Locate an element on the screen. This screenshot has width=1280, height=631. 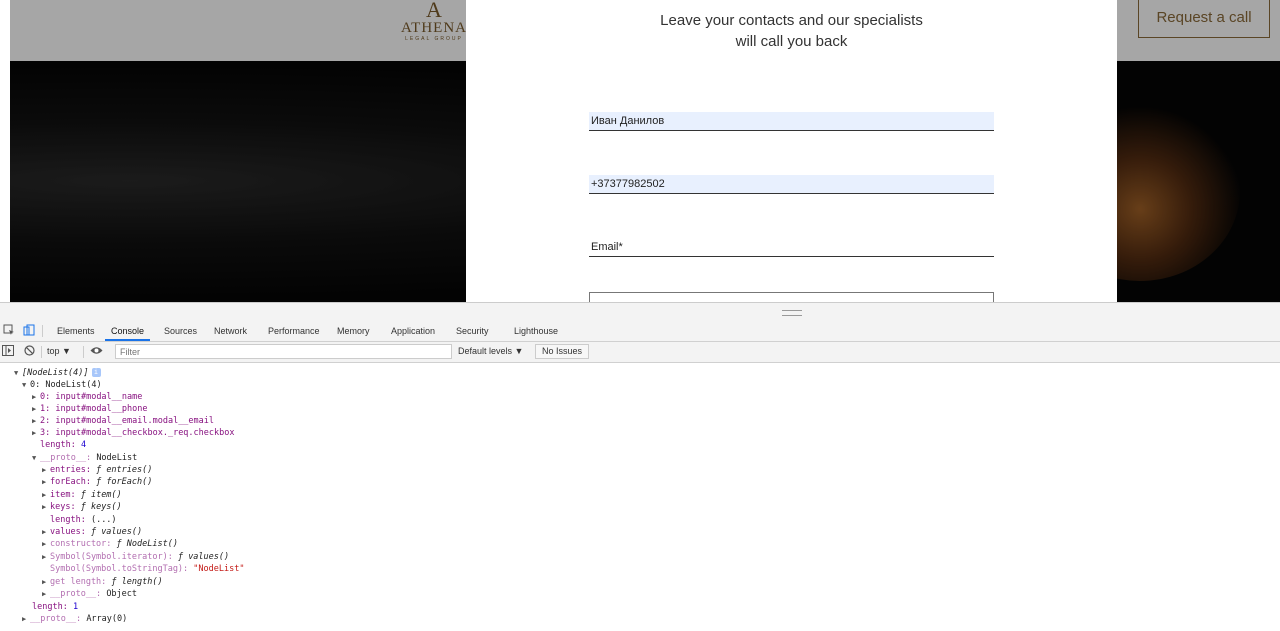
member-key: Symbol(Symbol.toStringTag): is located at coordinates (119, 569).